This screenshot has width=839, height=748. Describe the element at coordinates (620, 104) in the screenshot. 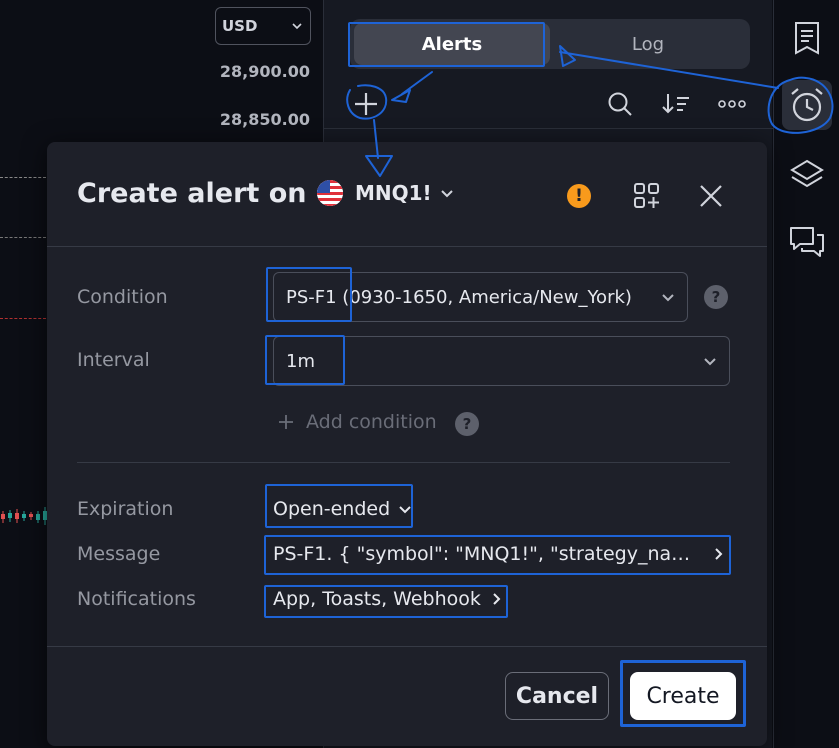

I see `search-icon` at that location.